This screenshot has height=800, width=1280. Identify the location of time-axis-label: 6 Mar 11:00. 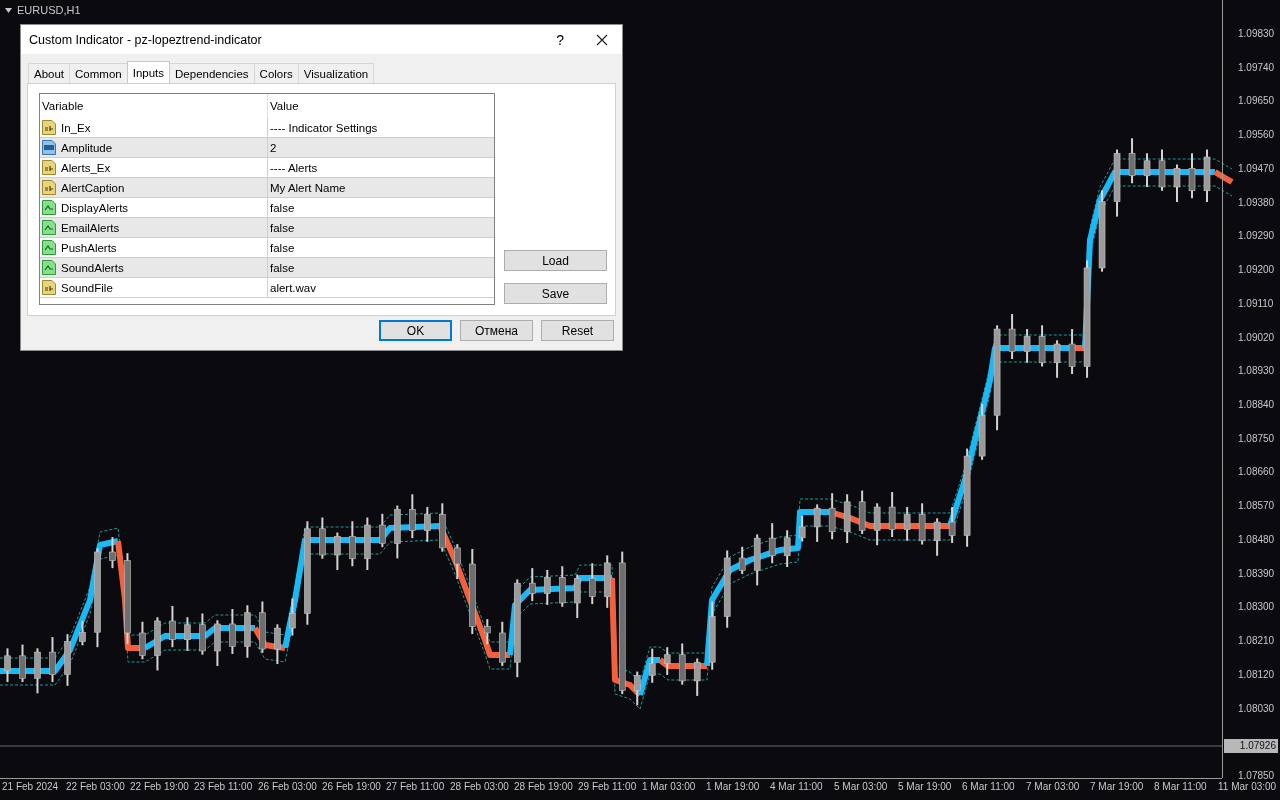
(989, 786).